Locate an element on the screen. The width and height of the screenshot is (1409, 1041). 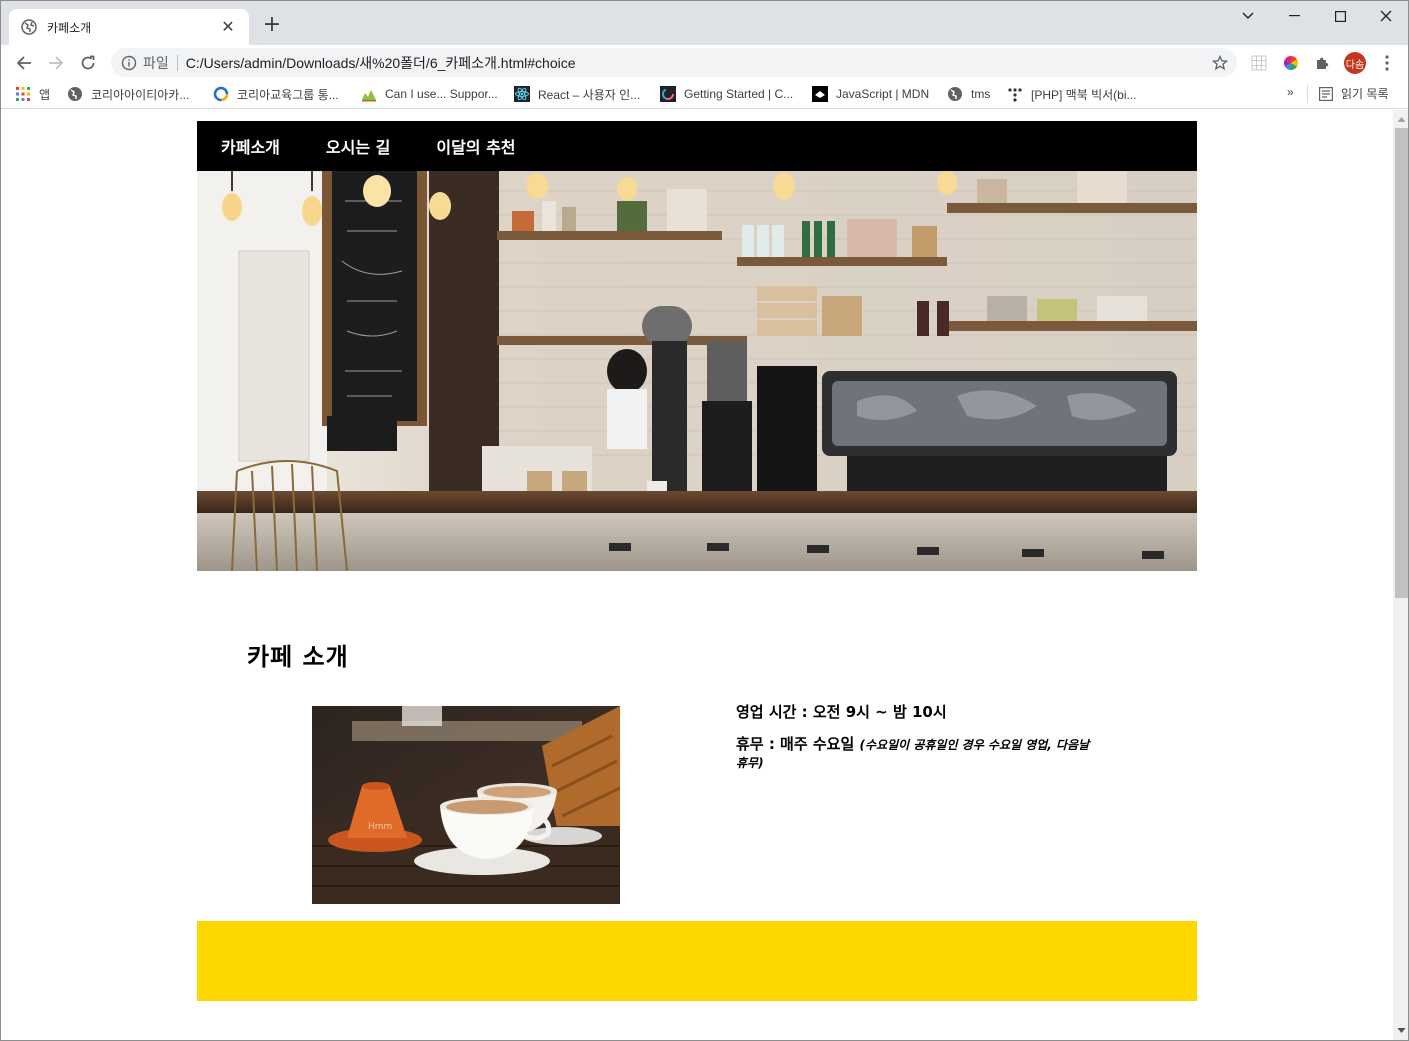
svg-text: Hmm is located at coordinates (380, 827).